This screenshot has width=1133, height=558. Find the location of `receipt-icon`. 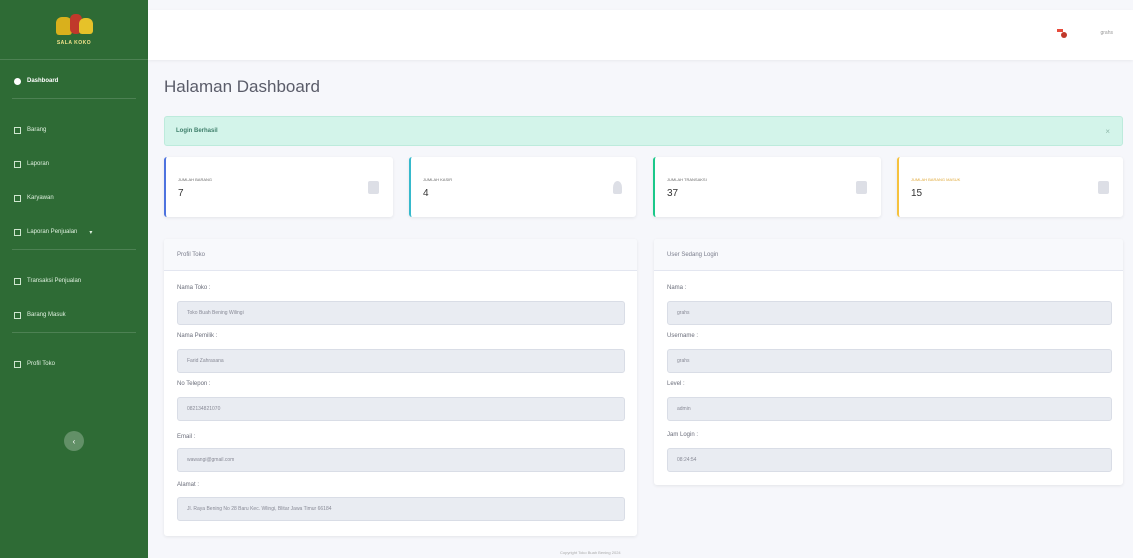

receipt-icon is located at coordinates (861, 187).